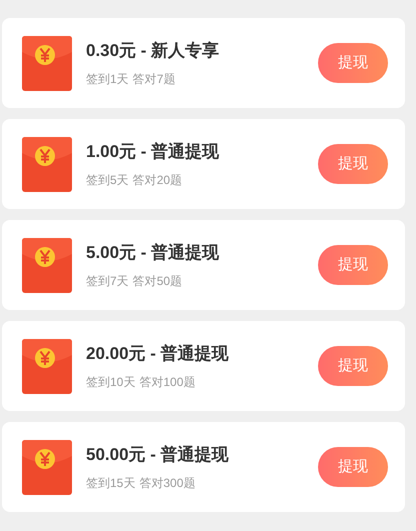 The height and width of the screenshot is (531, 416). I want to click on reward-title: 1.00元 - 普通提现, so click(153, 152).